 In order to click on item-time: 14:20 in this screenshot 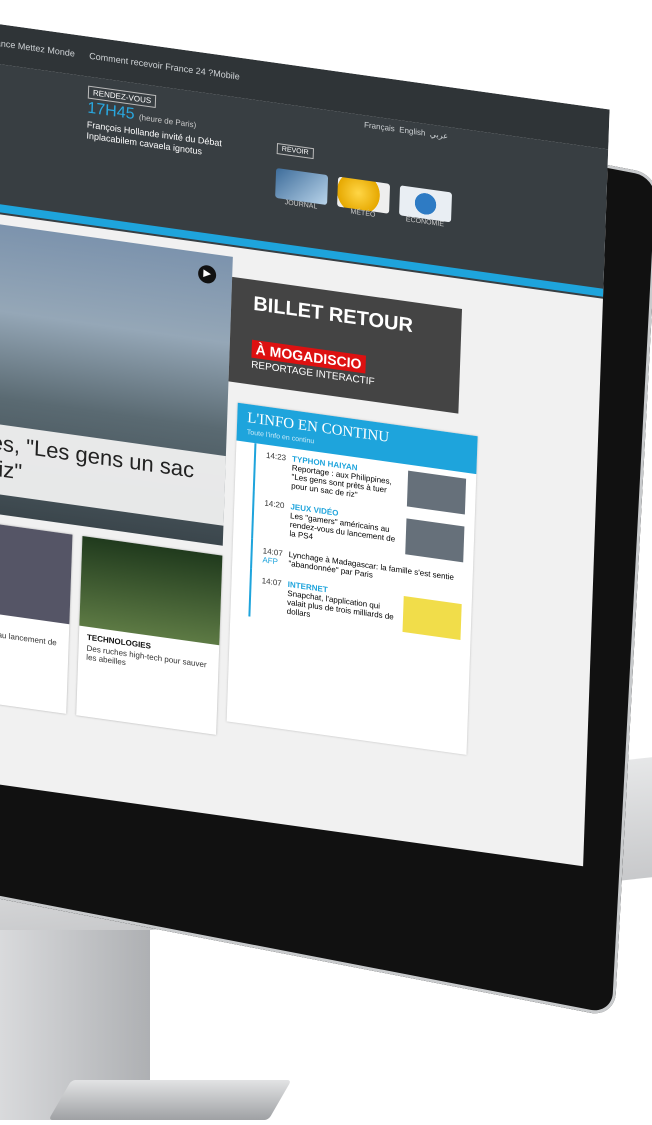, I will do `click(274, 504)`.